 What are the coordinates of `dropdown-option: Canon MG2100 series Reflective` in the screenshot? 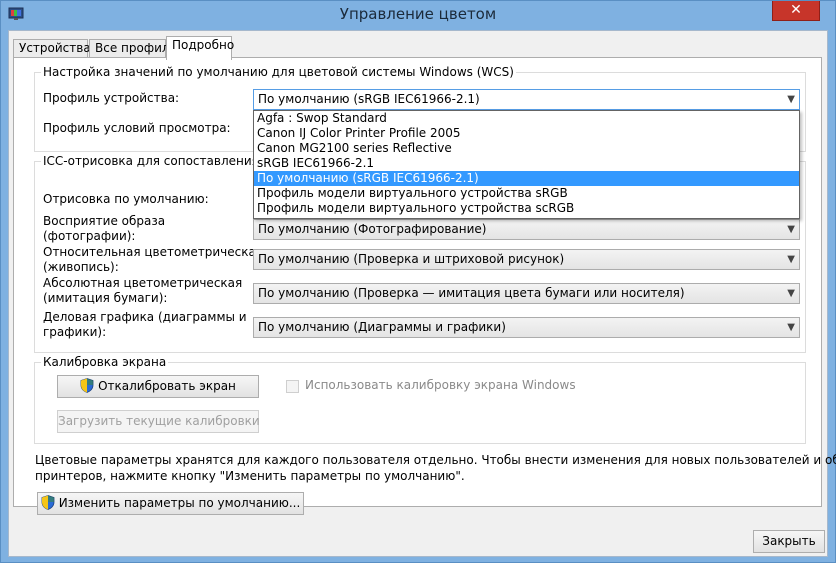 It's located at (526, 148).